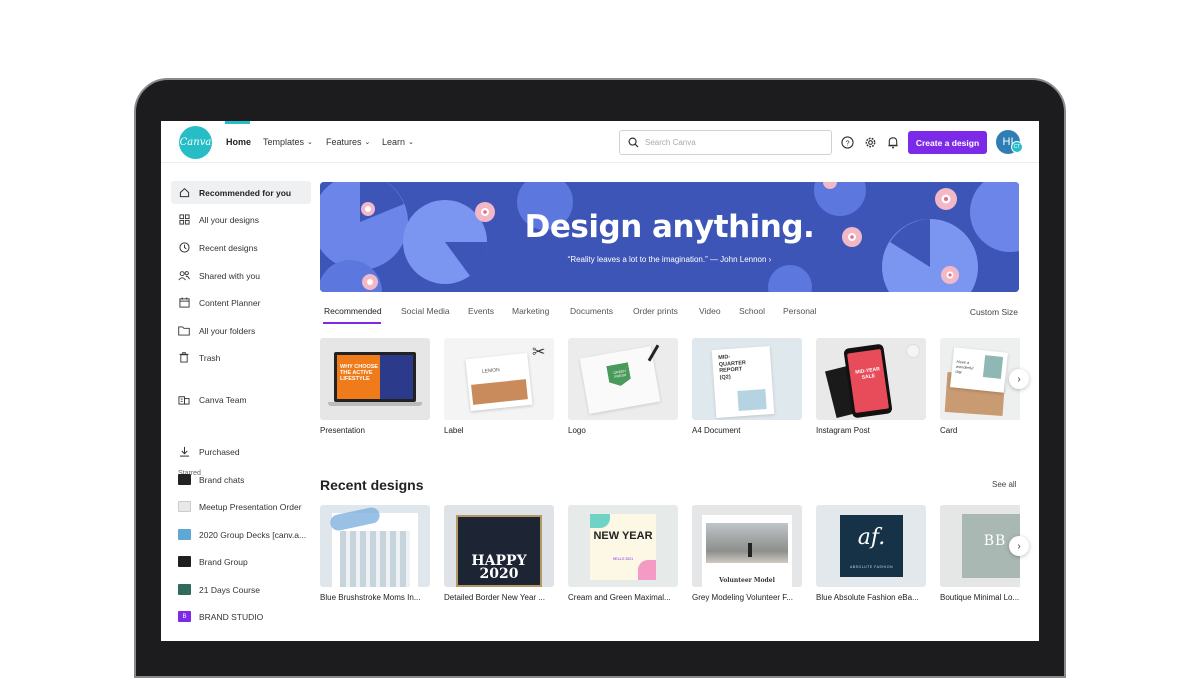  I want to click on design-thumbnail: BB, so click(980, 546).